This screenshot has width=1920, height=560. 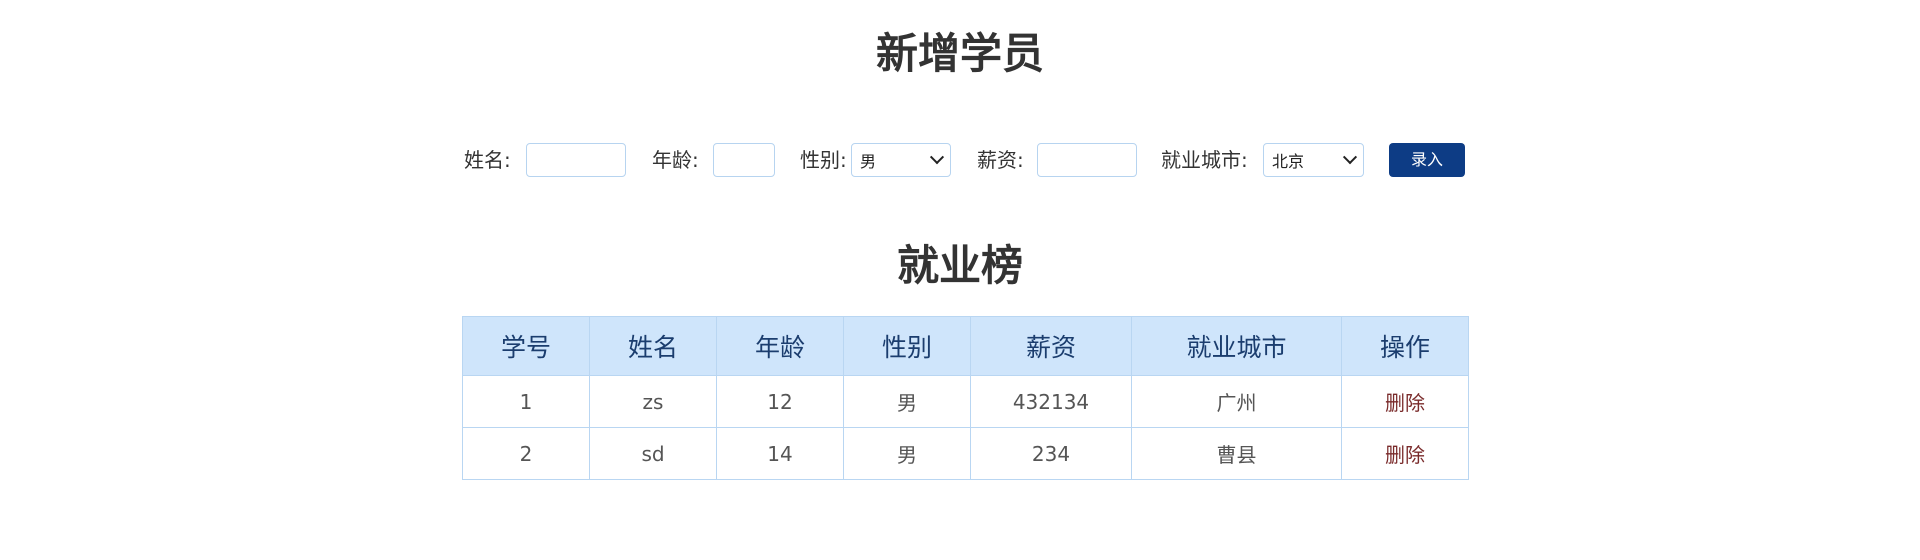 What do you see at coordinates (1051, 453) in the screenshot?
I see `cell-salary: 234` at bounding box center [1051, 453].